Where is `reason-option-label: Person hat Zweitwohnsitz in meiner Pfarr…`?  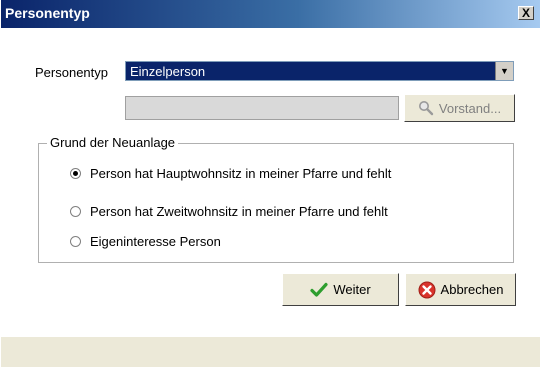 reason-option-label: Person hat Zweitwohnsitz in meiner Pfarr… is located at coordinates (239, 211).